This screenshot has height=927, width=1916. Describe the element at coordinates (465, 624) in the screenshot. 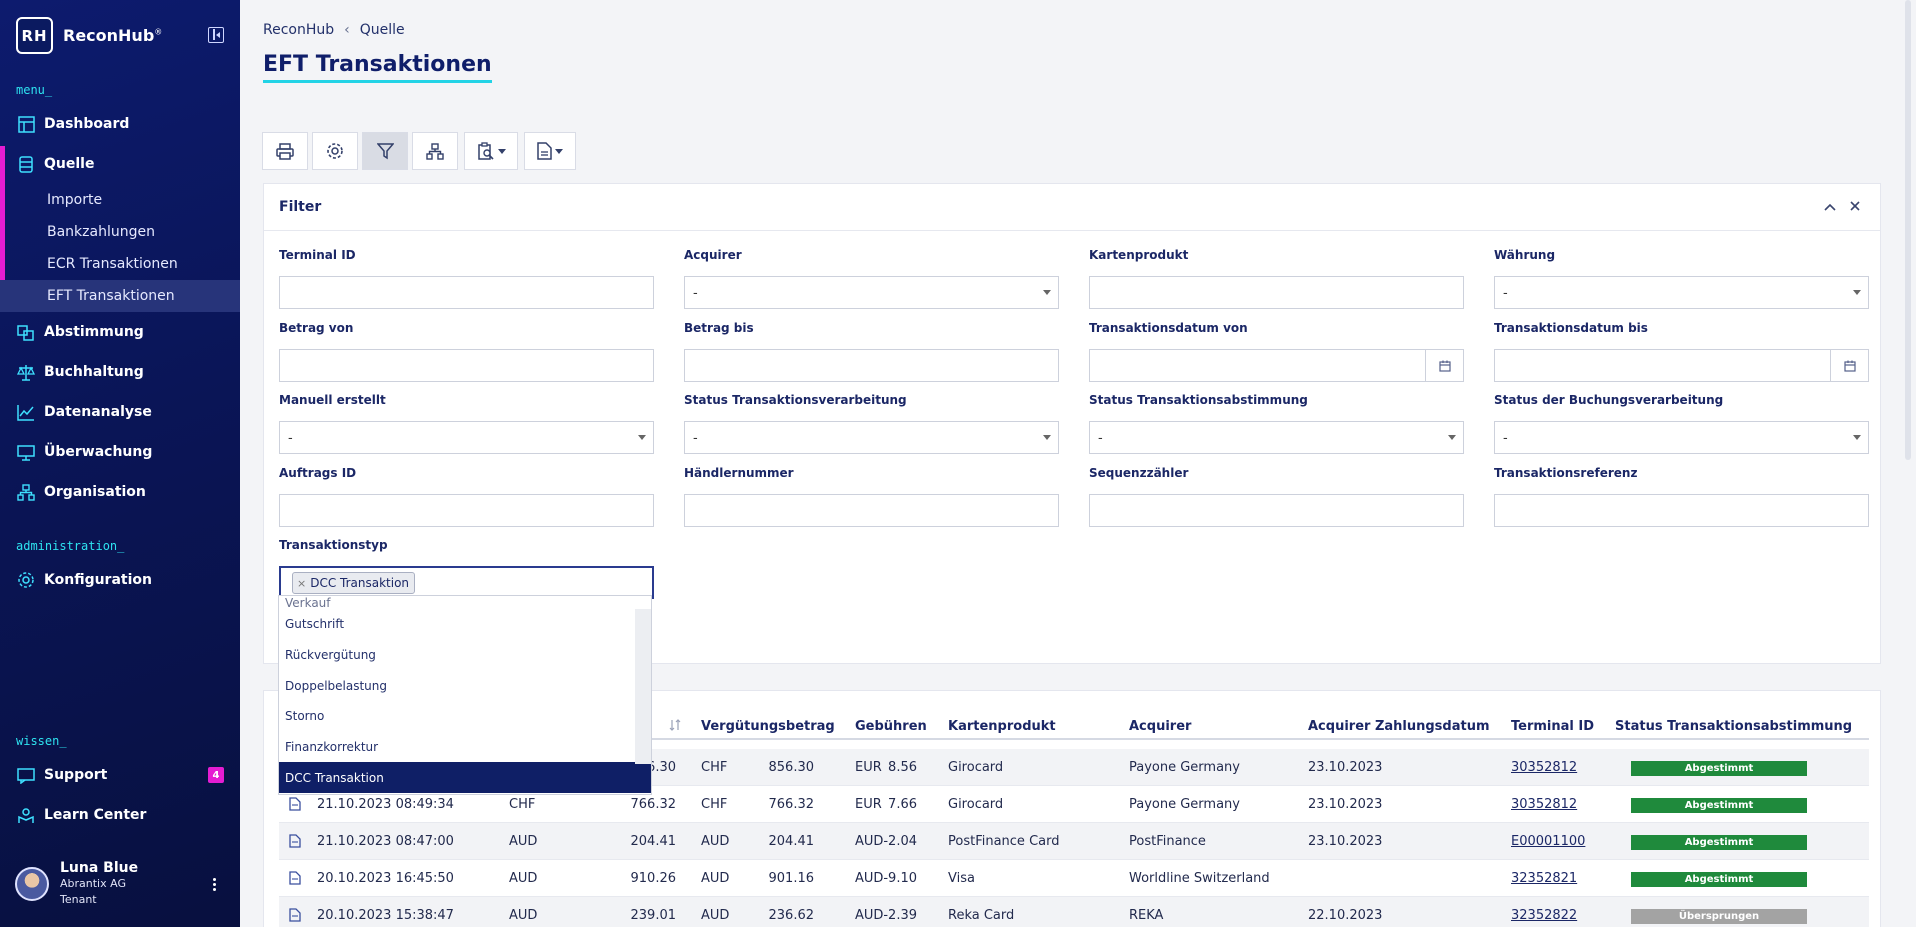

I see `option-gutschrift: Gutschrift` at that location.